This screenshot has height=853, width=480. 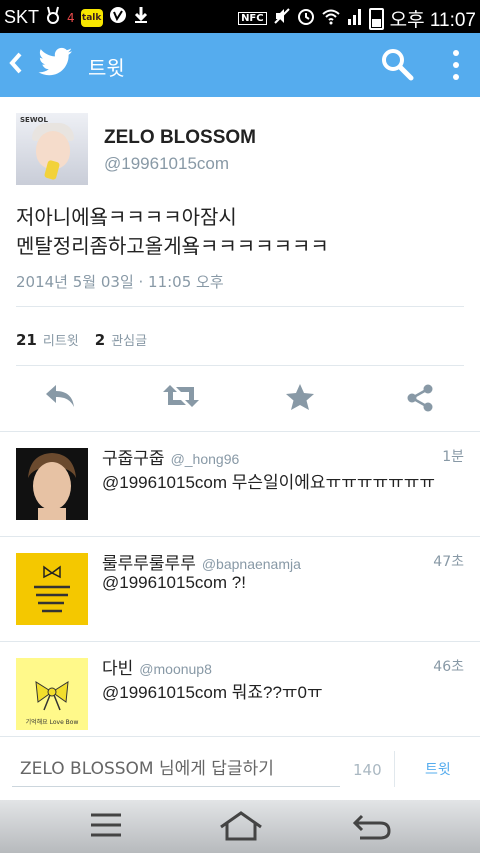 What do you see at coordinates (52, 694) in the screenshot?
I see `reply-avatar: 기억해요 Love Bow` at bounding box center [52, 694].